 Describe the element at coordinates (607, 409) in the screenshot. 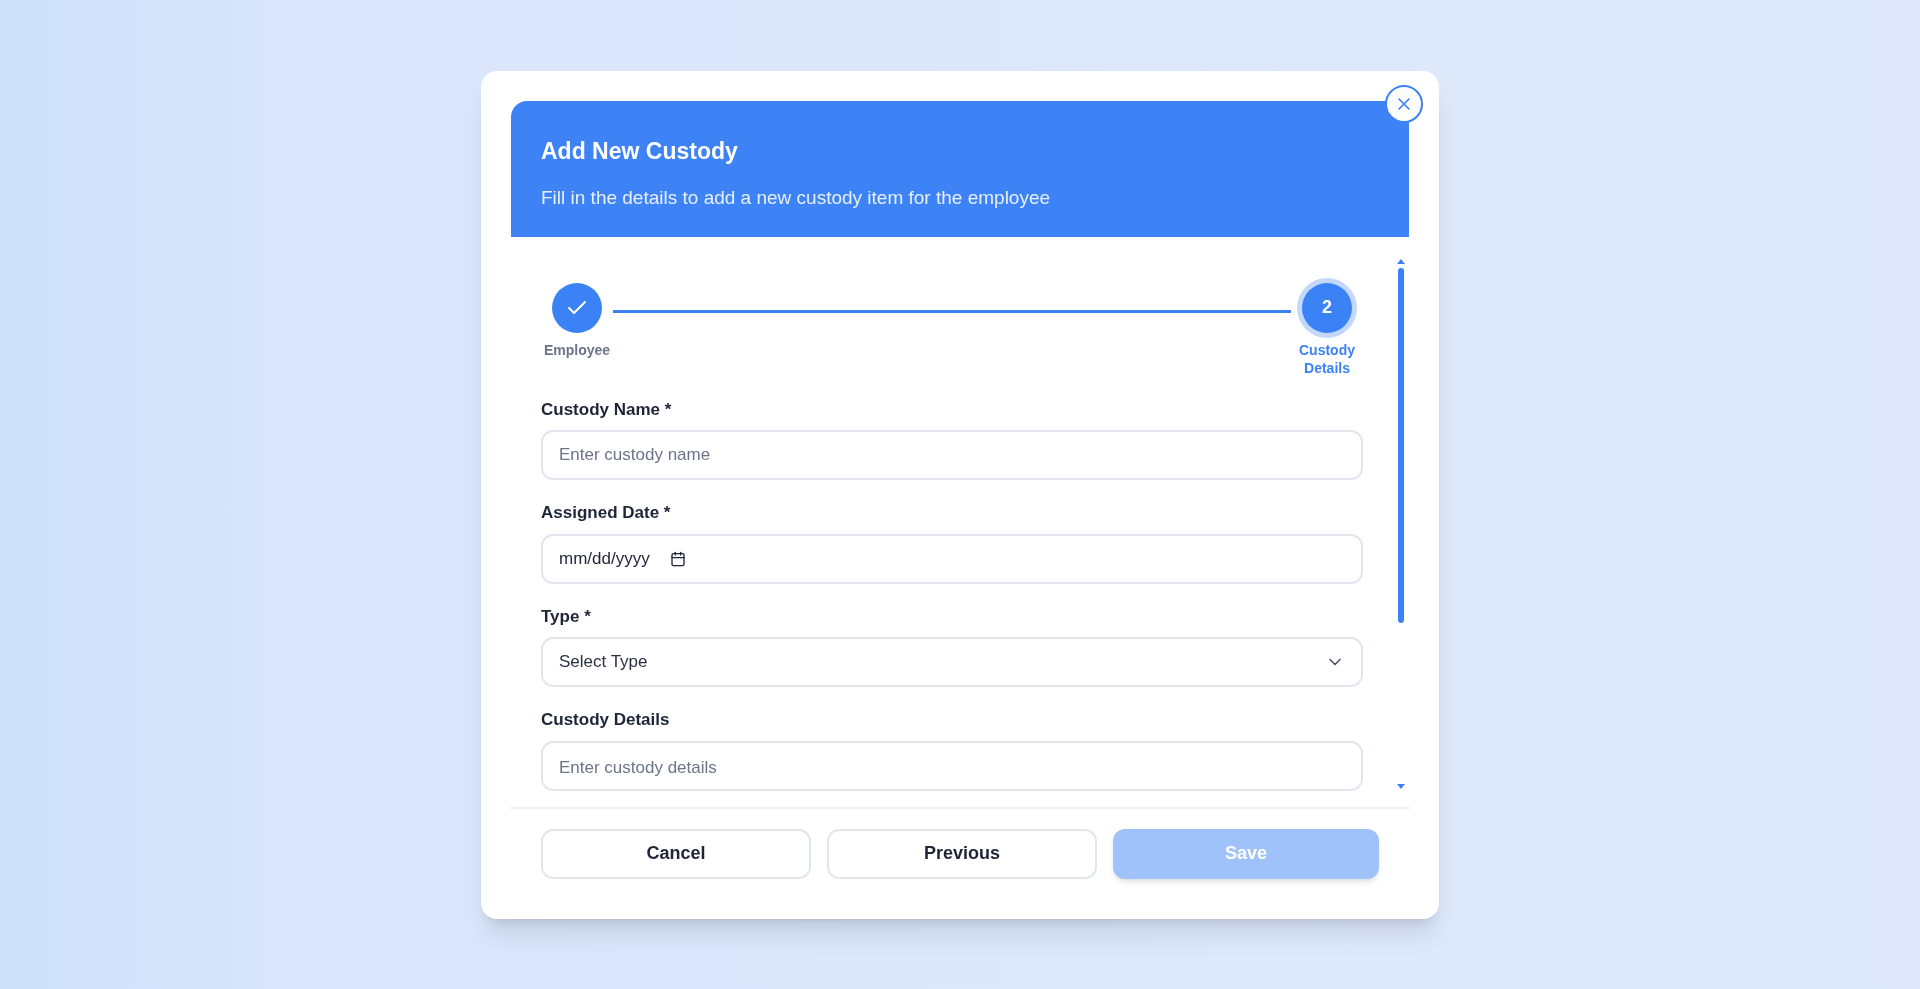

I see `field-label: Custody Name *` at that location.